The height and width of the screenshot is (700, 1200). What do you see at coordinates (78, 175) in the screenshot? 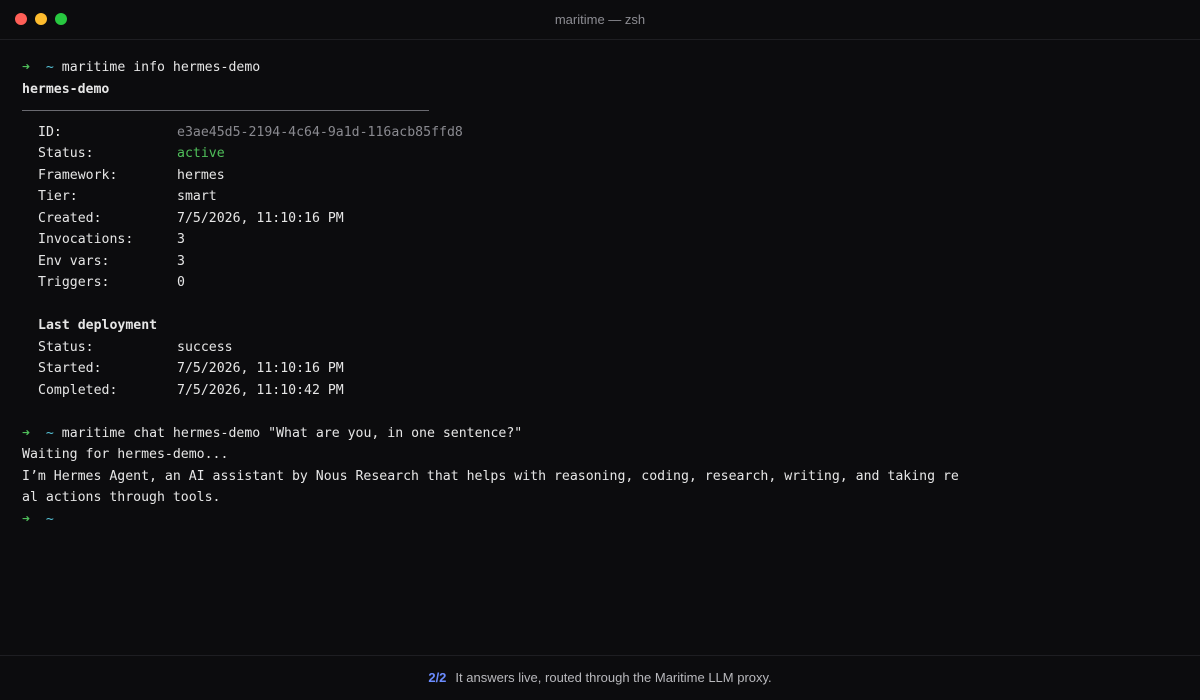
I see `field-key: Framework:` at bounding box center [78, 175].